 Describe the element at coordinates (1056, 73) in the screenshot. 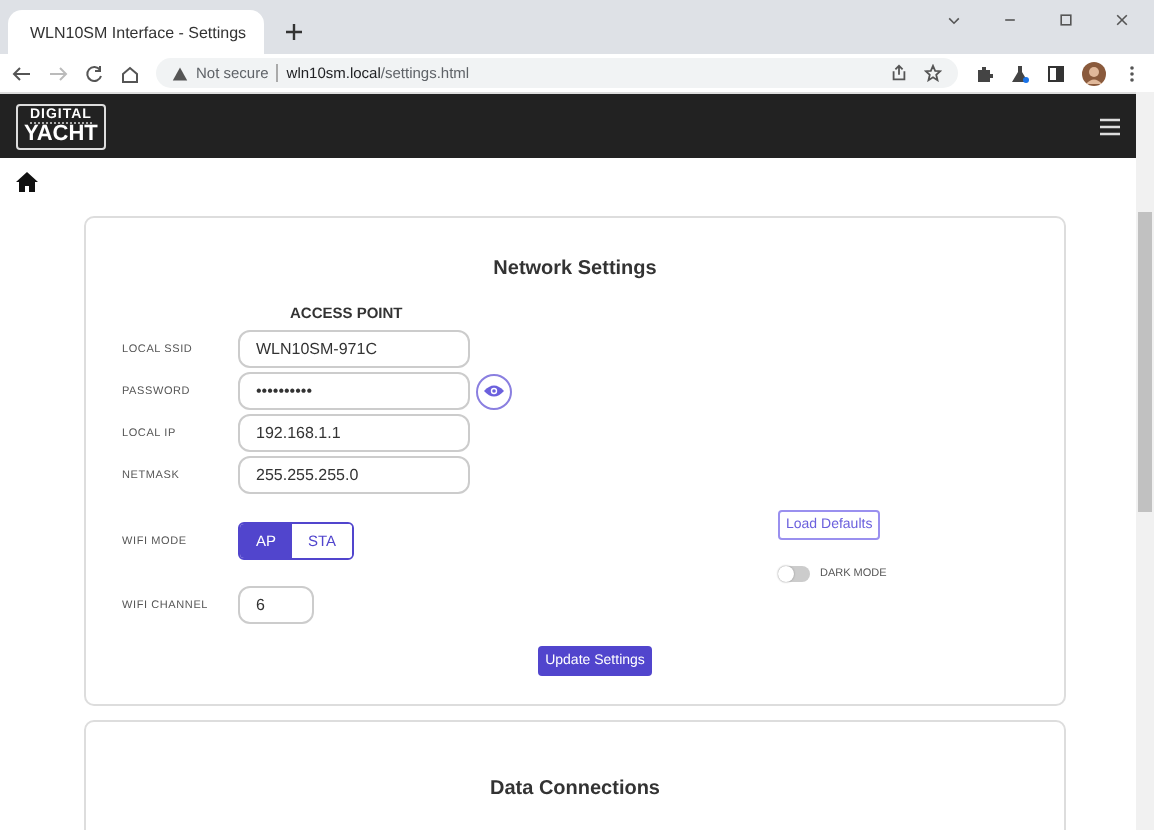

I see `sidebar-icon` at that location.